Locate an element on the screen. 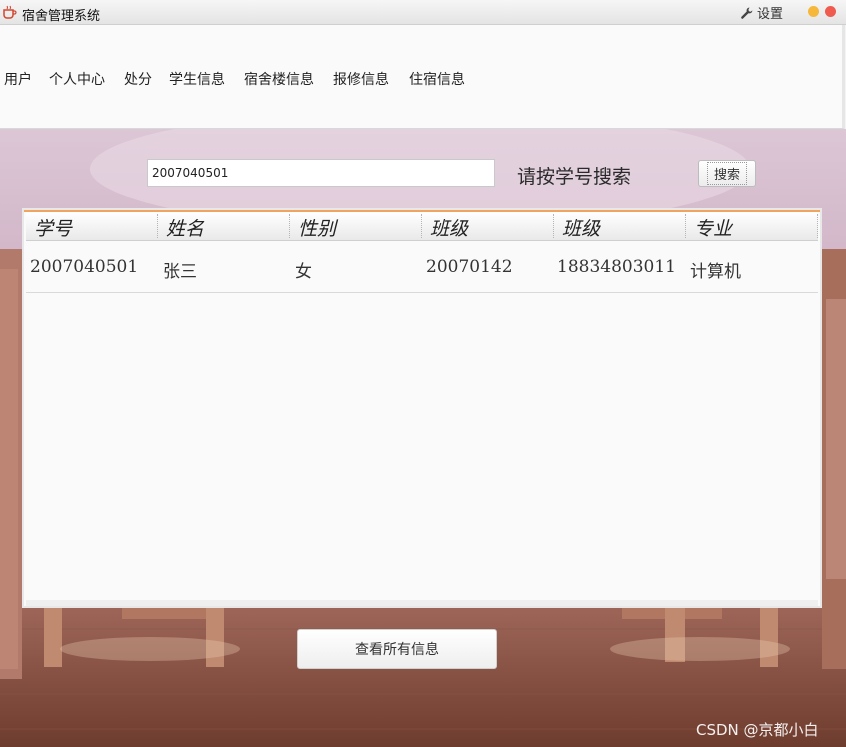 This screenshot has height=747, width=846. coffee-cup-icon is located at coordinates (10, 12).